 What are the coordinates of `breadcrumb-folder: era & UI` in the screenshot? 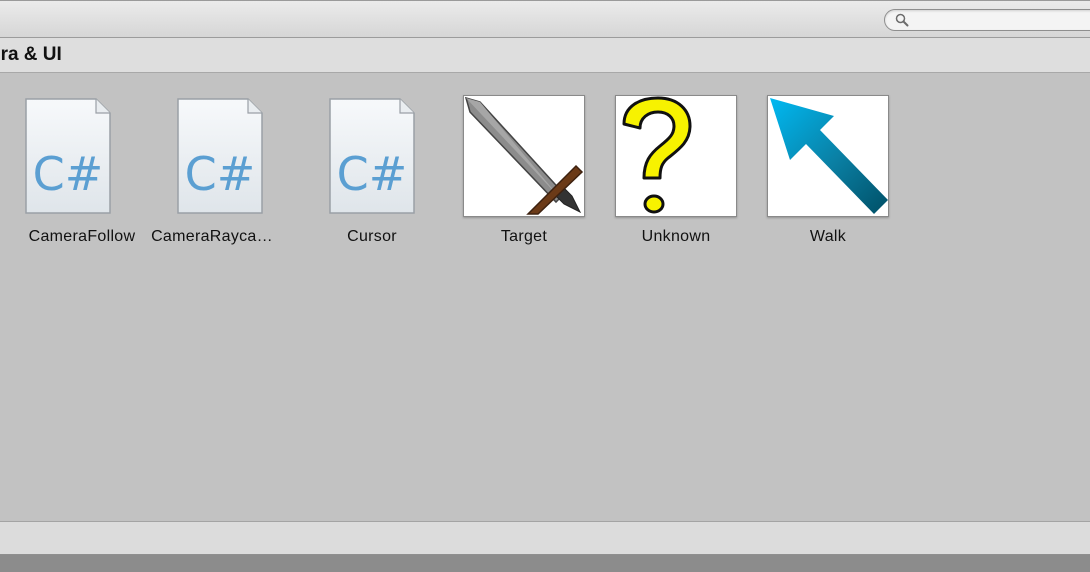 It's located at (31, 55).